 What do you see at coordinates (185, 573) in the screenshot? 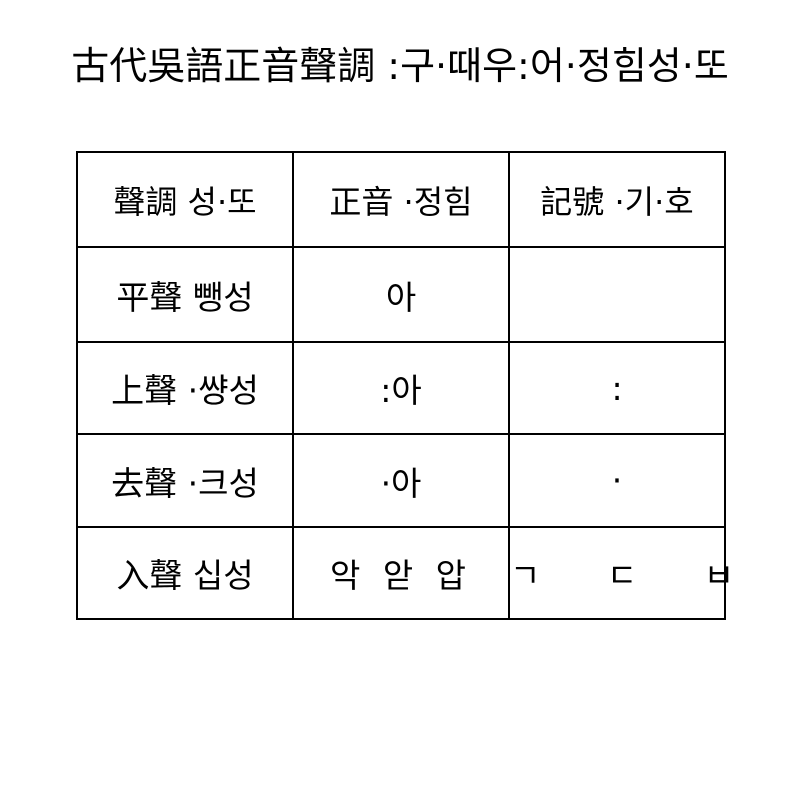
I see `tone-cell: 入聲 십성` at bounding box center [185, 573].